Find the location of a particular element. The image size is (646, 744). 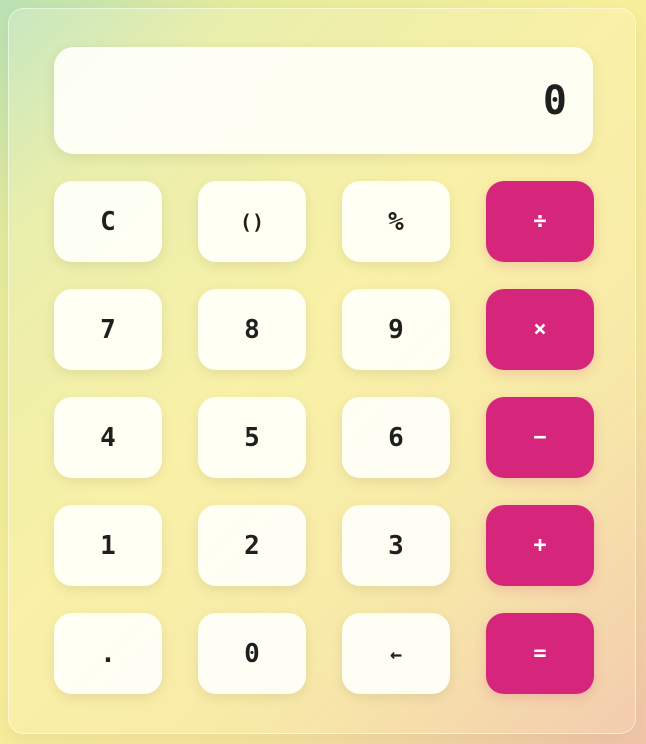

digit-9-button: 9 is located at coordinates (396, 329).